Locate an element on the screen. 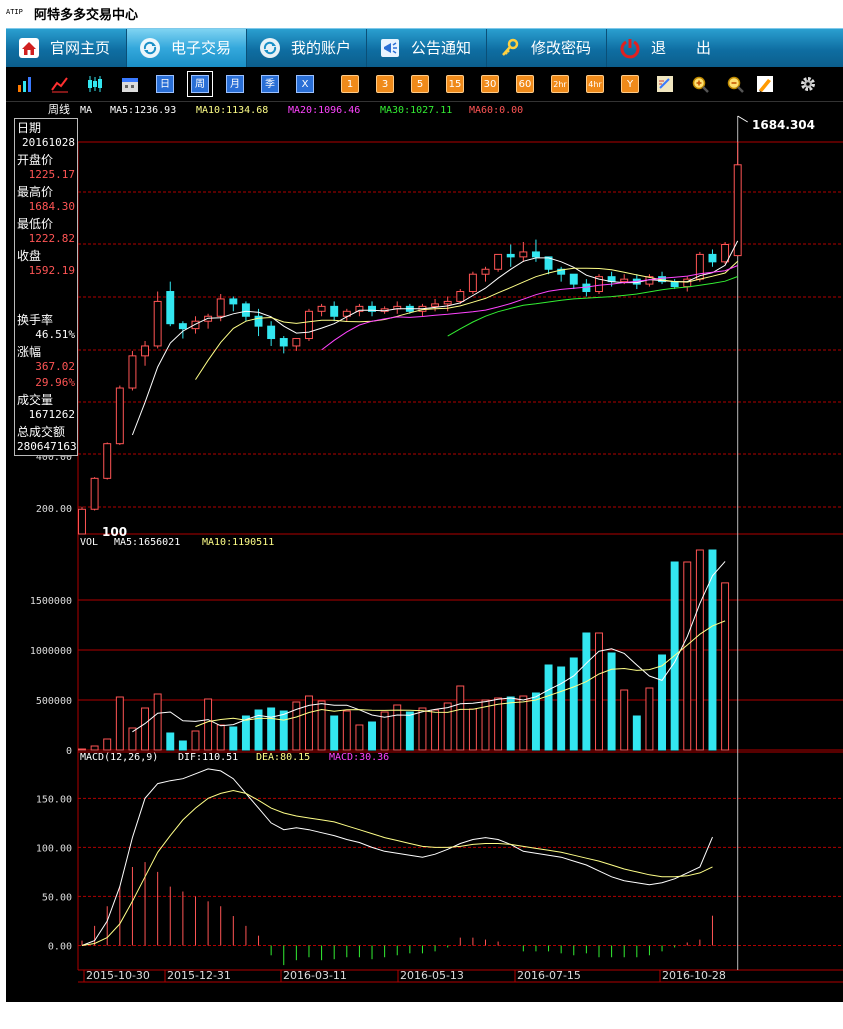 Image resolution: width=843 pixels, height=1029 pixels. pencil-icon is located at coordinates (765, 84).